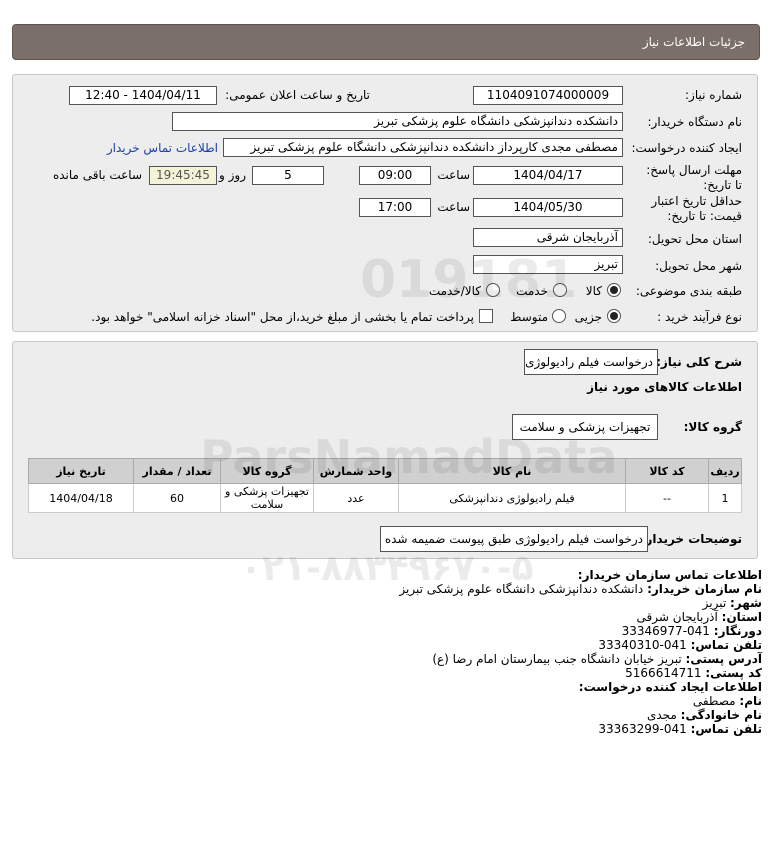  I want to click on process-radio-minor, so click(614, 316).